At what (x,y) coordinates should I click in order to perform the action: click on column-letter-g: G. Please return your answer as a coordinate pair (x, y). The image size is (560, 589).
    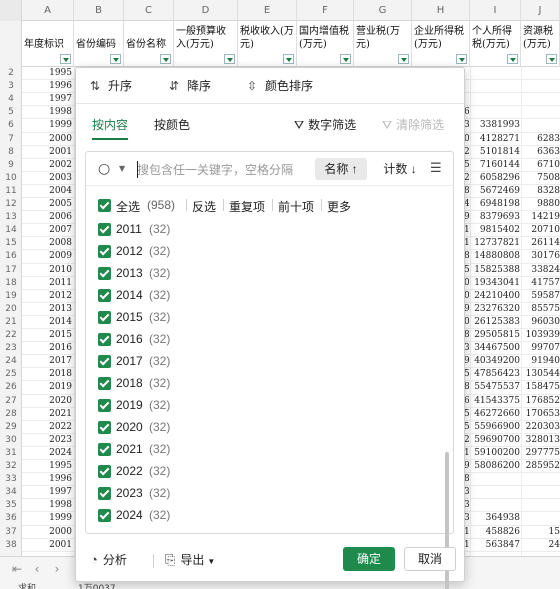
    Looking at the image, I should click on (383, 10).